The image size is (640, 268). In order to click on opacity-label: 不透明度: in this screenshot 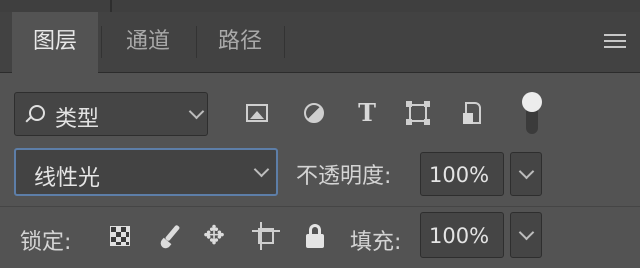, I will do `click(344, 176)`.